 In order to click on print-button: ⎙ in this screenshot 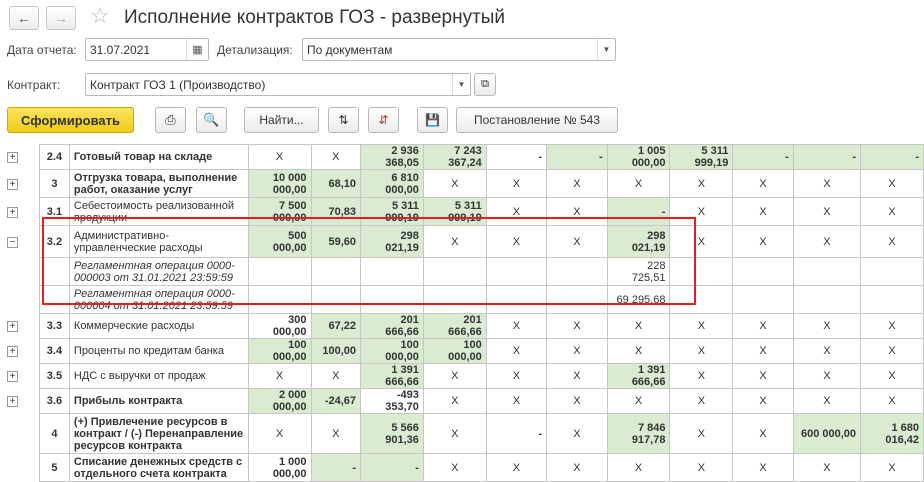, I will do `click(170, 120)`.